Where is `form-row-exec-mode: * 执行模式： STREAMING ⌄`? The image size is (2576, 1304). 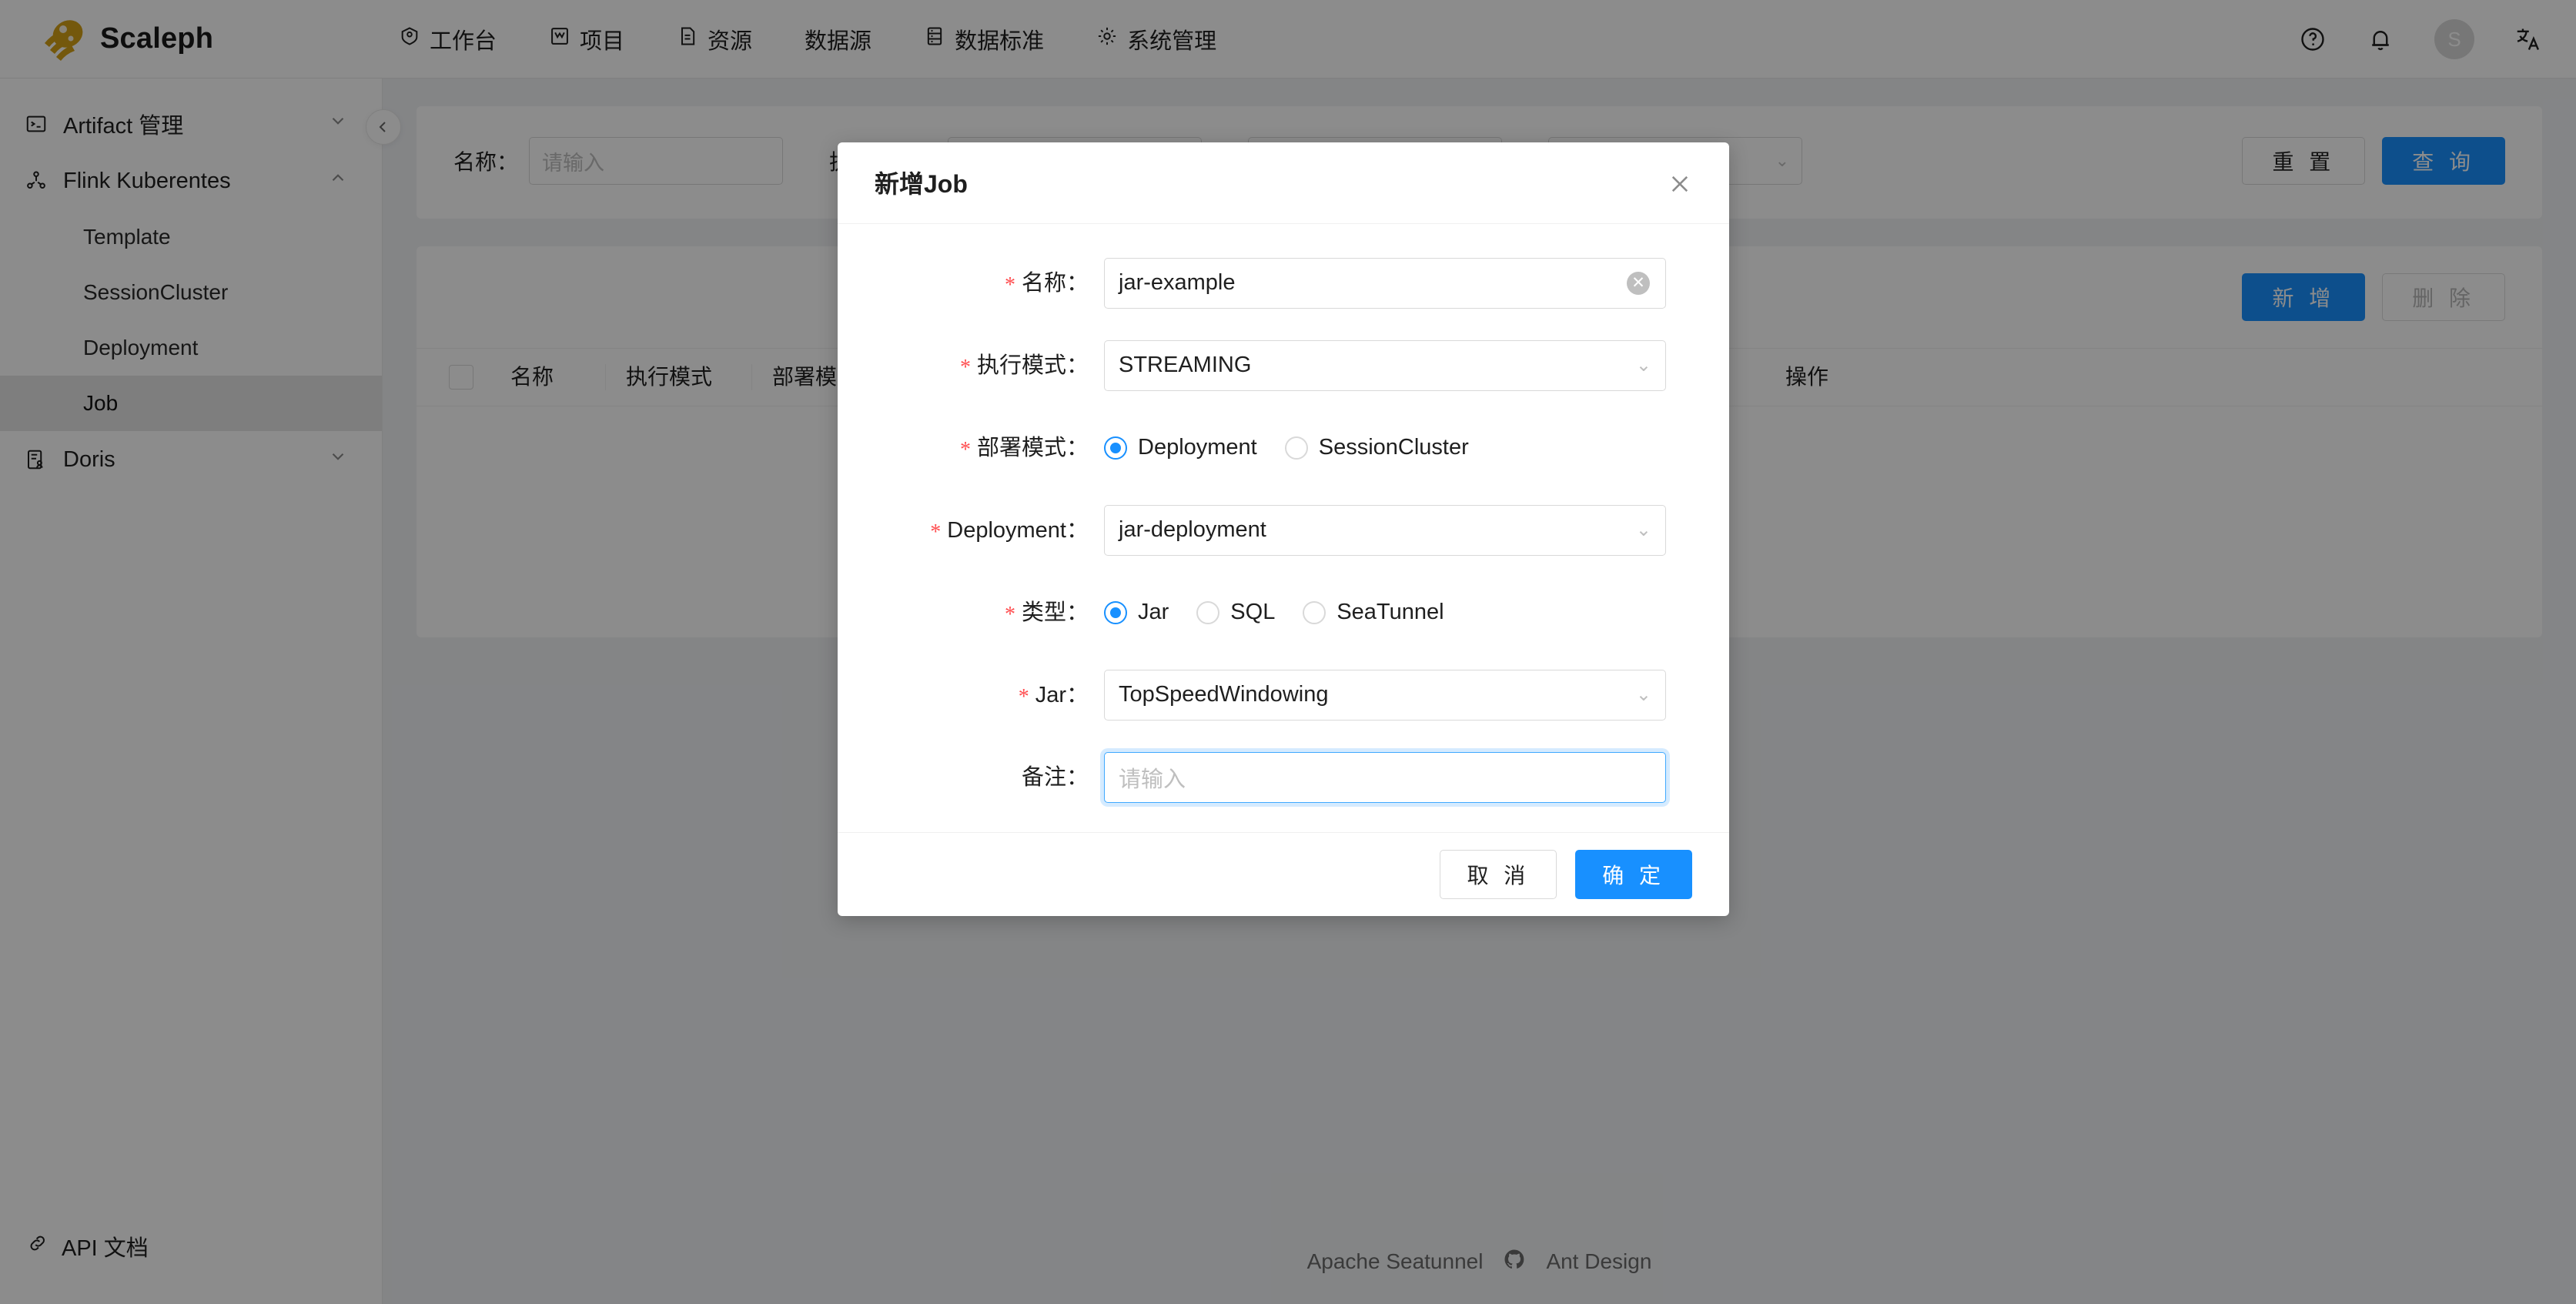 form-row-exec-mode: * 执行模式： STREAMING ⌄ is located at coordinates (1284, 366).